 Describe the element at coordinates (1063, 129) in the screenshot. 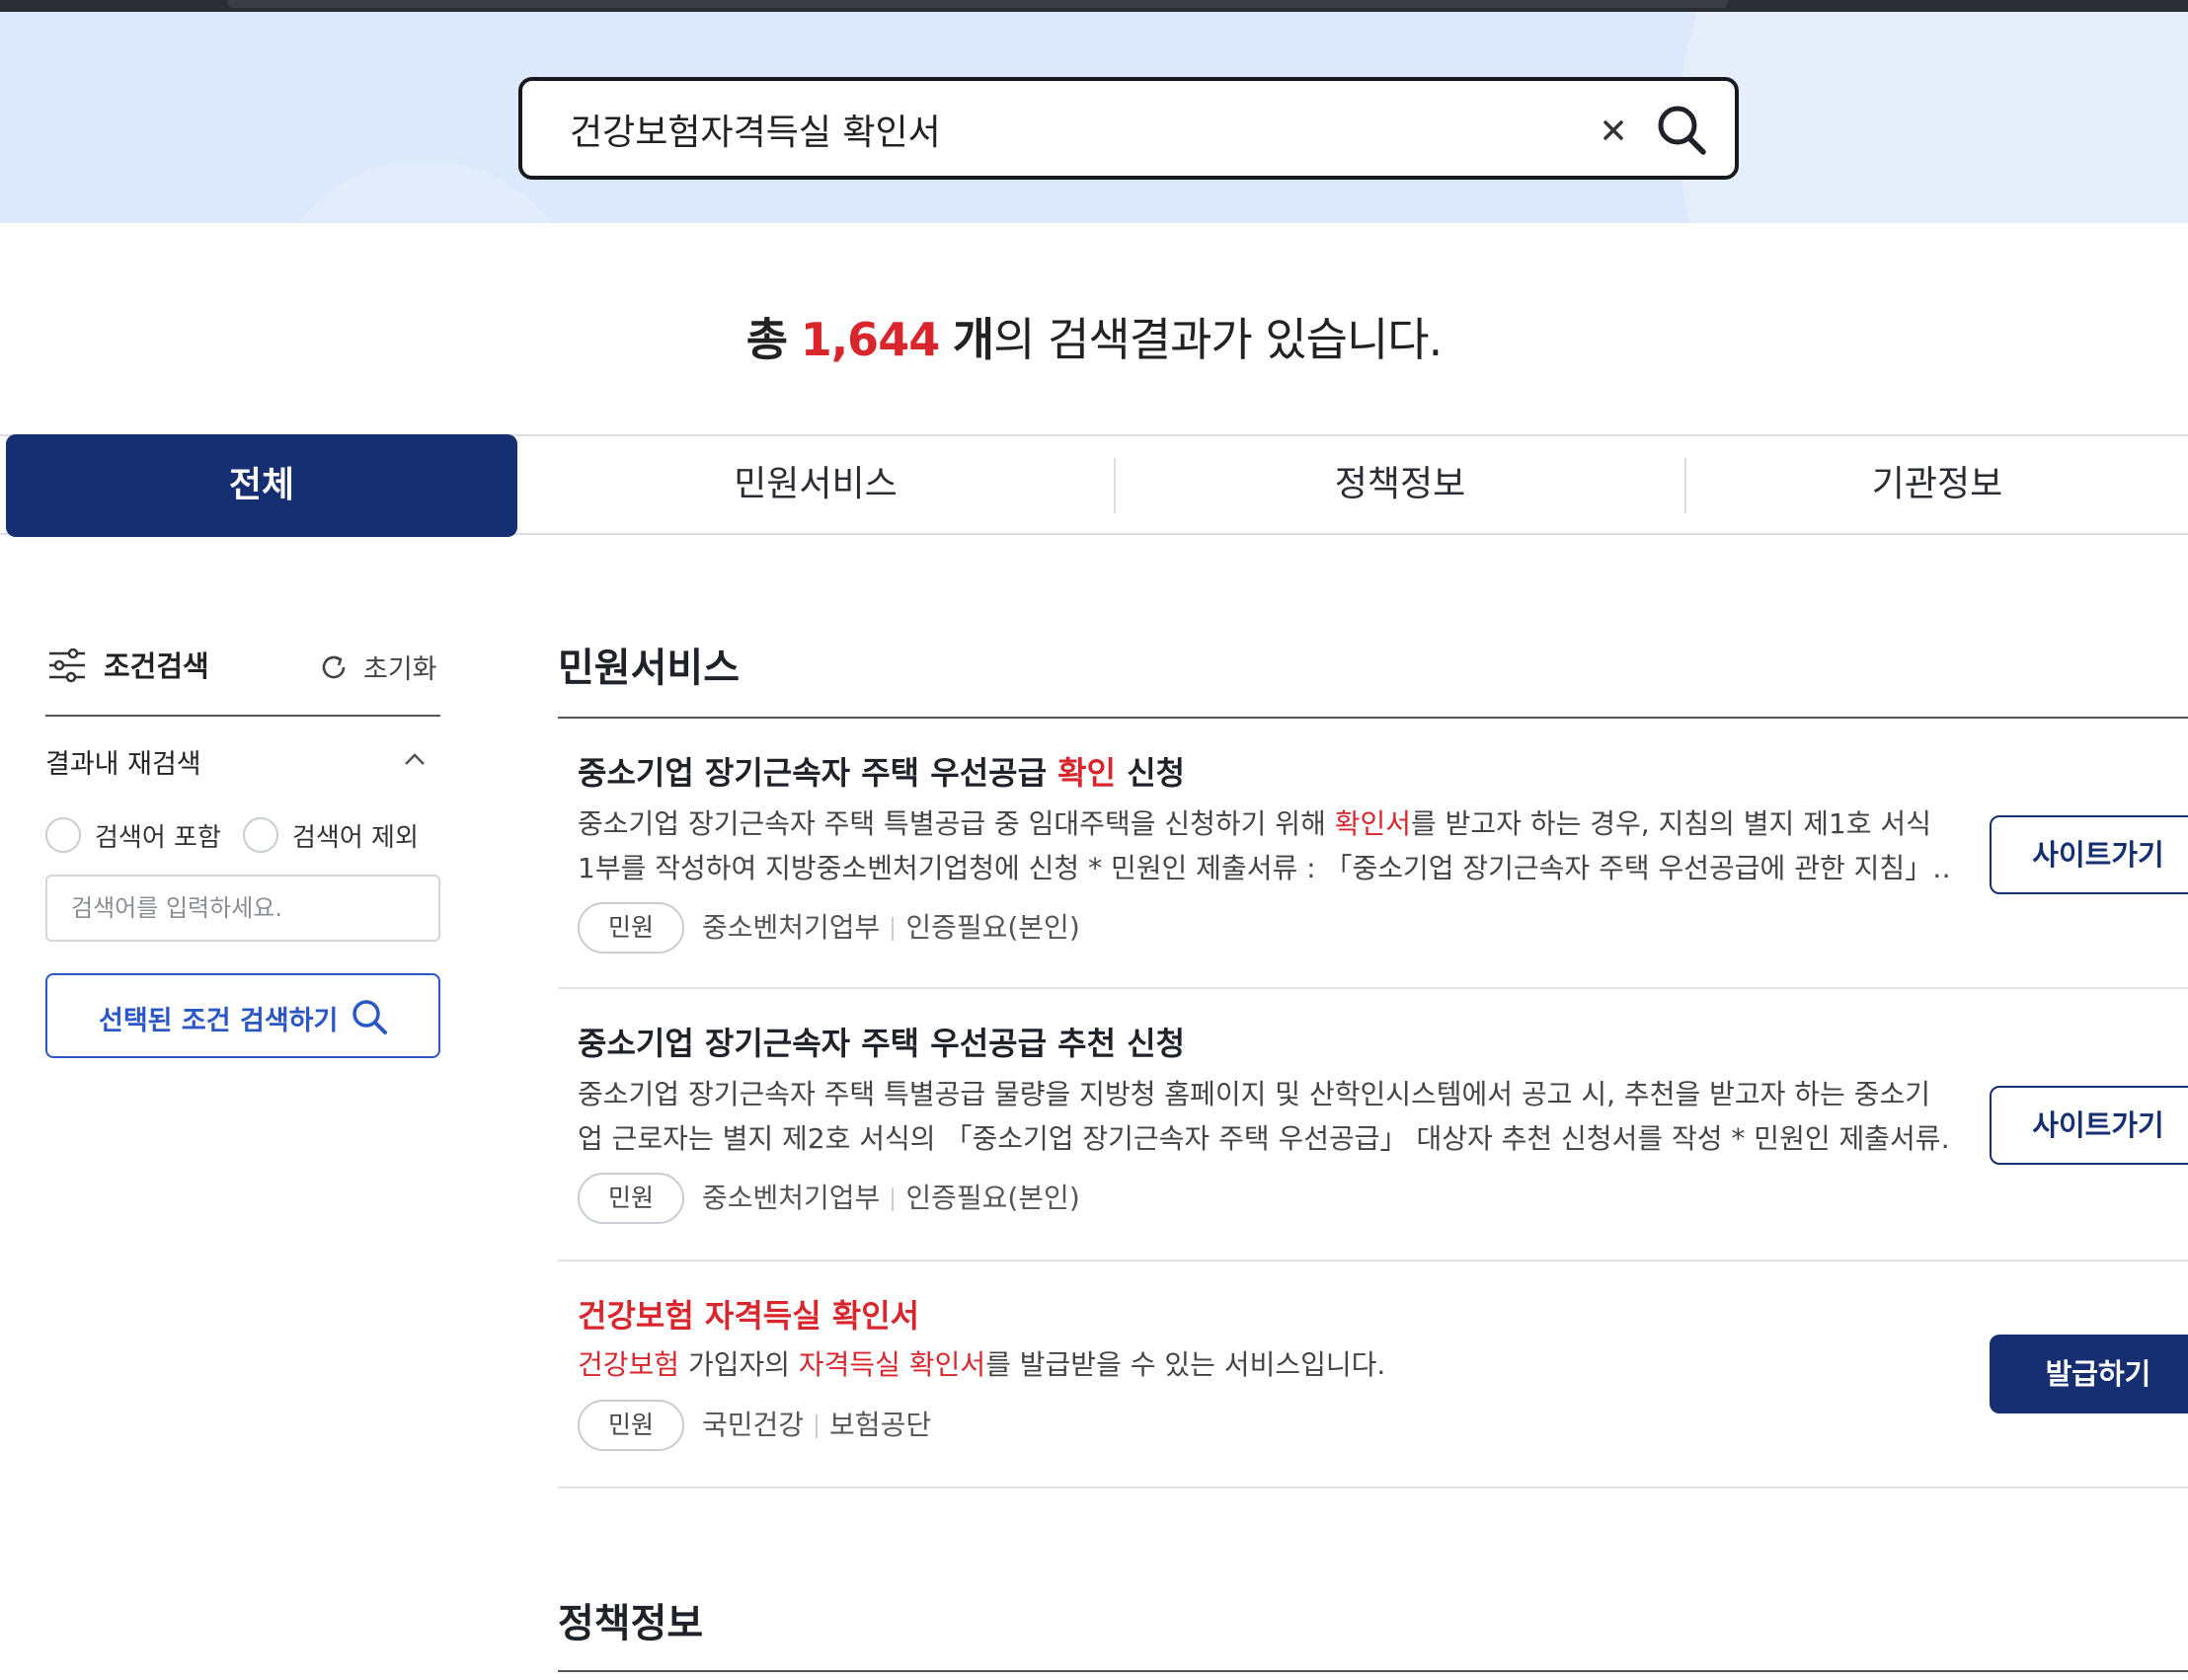

I see `search-input` at that location.